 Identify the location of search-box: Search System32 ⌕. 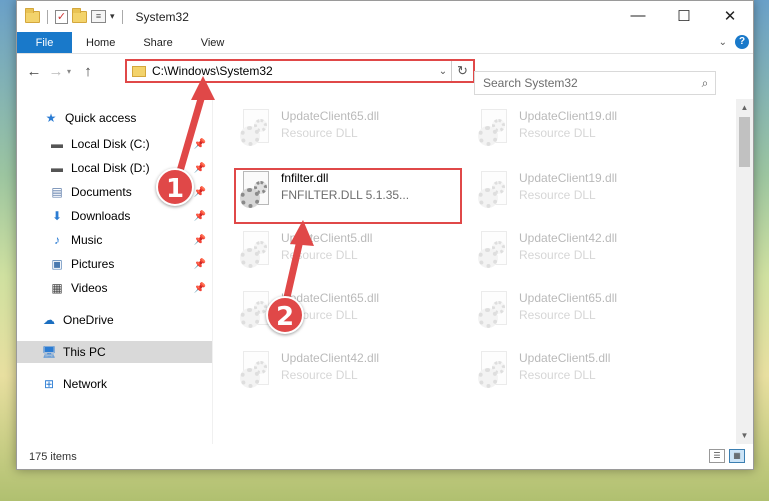
(595, 83).